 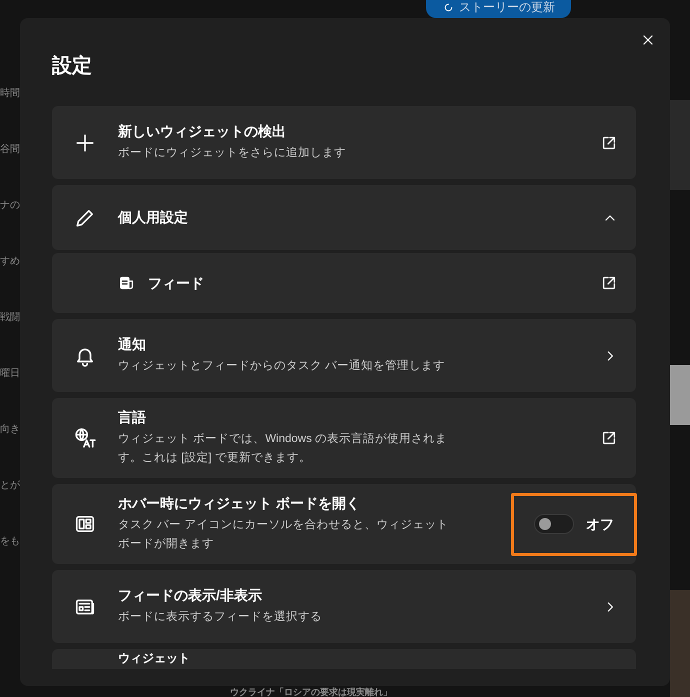 I want to click on setting-description: ボードにウィジェットをさらに追加します, so click(x=232, y=153).